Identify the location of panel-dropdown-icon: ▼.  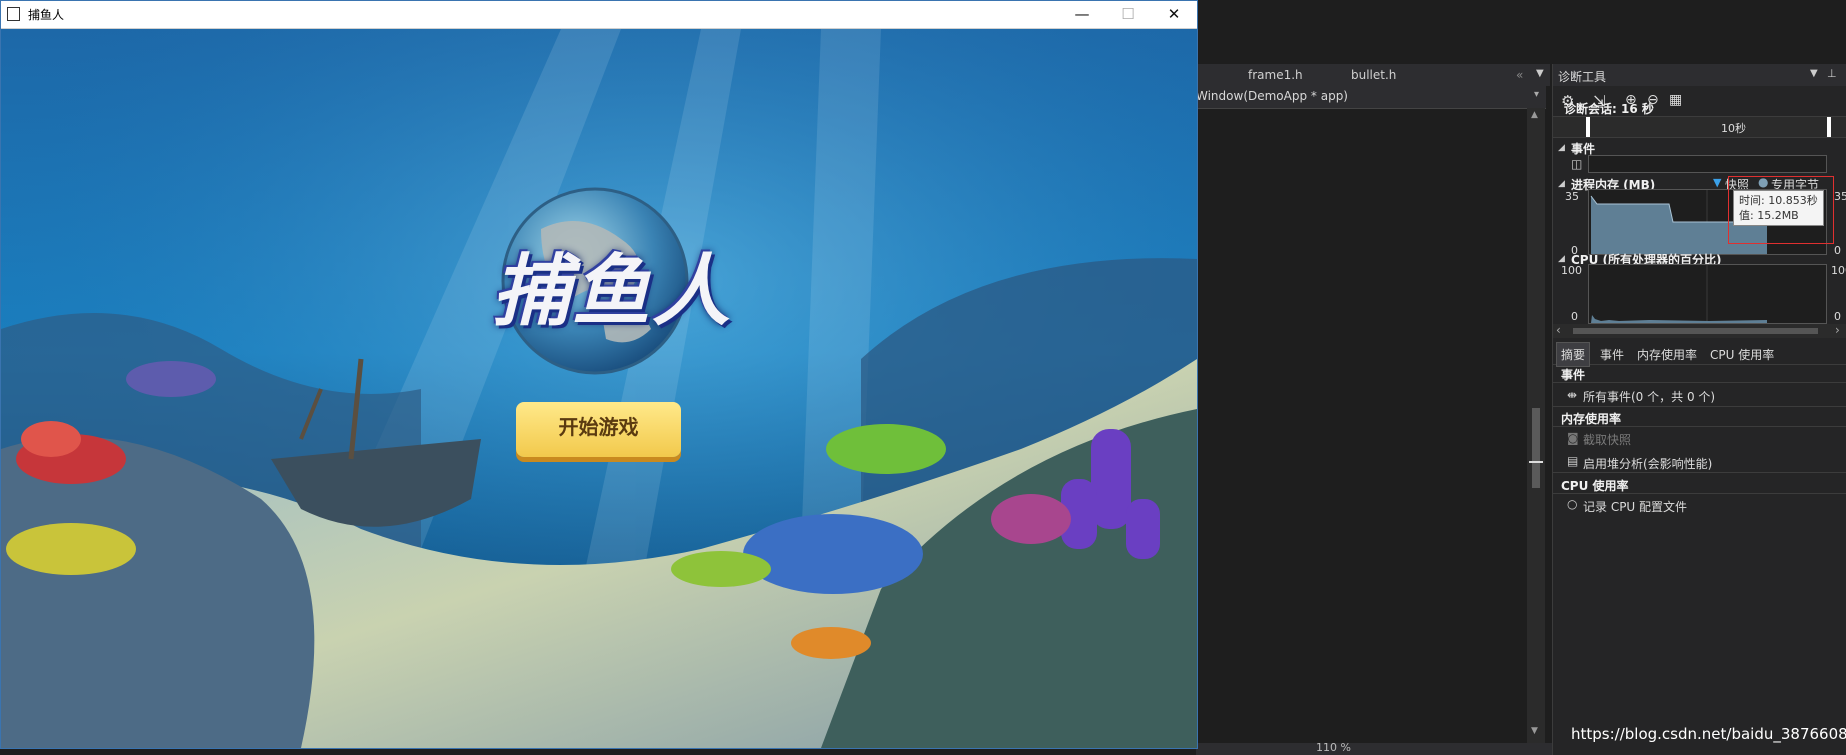
(1814, 73).